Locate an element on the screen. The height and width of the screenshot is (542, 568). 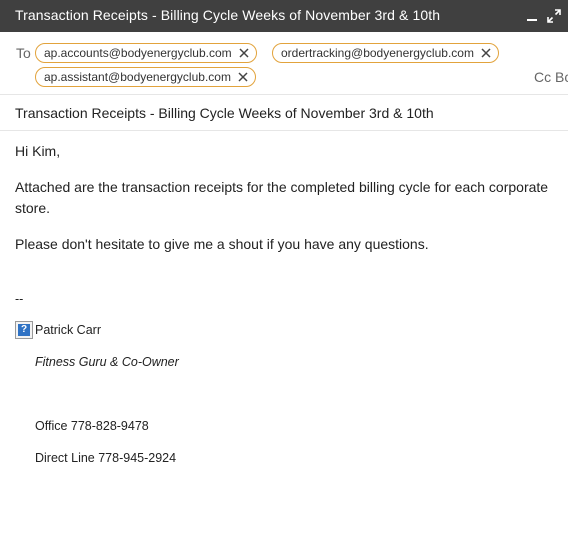
signature-office-phone: Office 778-828-9478 is located at coordinates (92, 426).